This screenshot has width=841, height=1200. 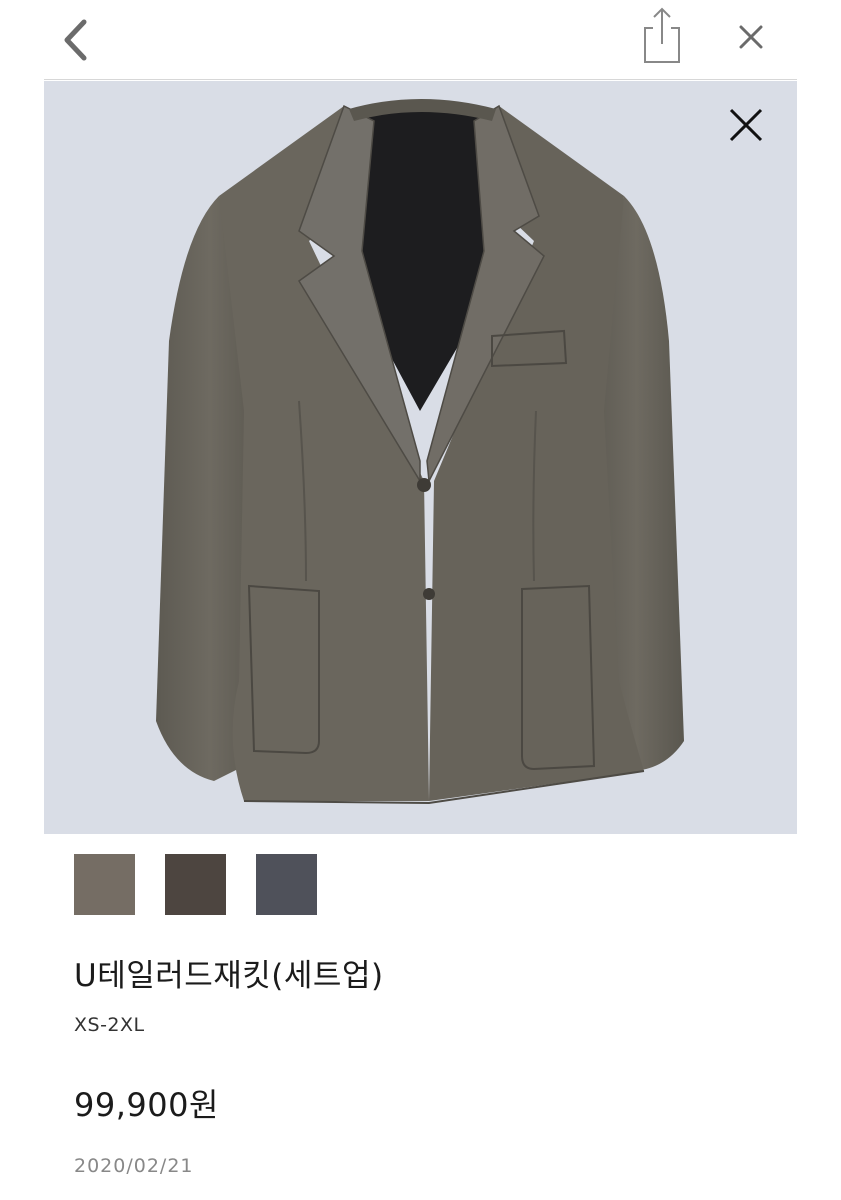 I want to click on color-swatch-olive-gray, so click(x=104, y=884).